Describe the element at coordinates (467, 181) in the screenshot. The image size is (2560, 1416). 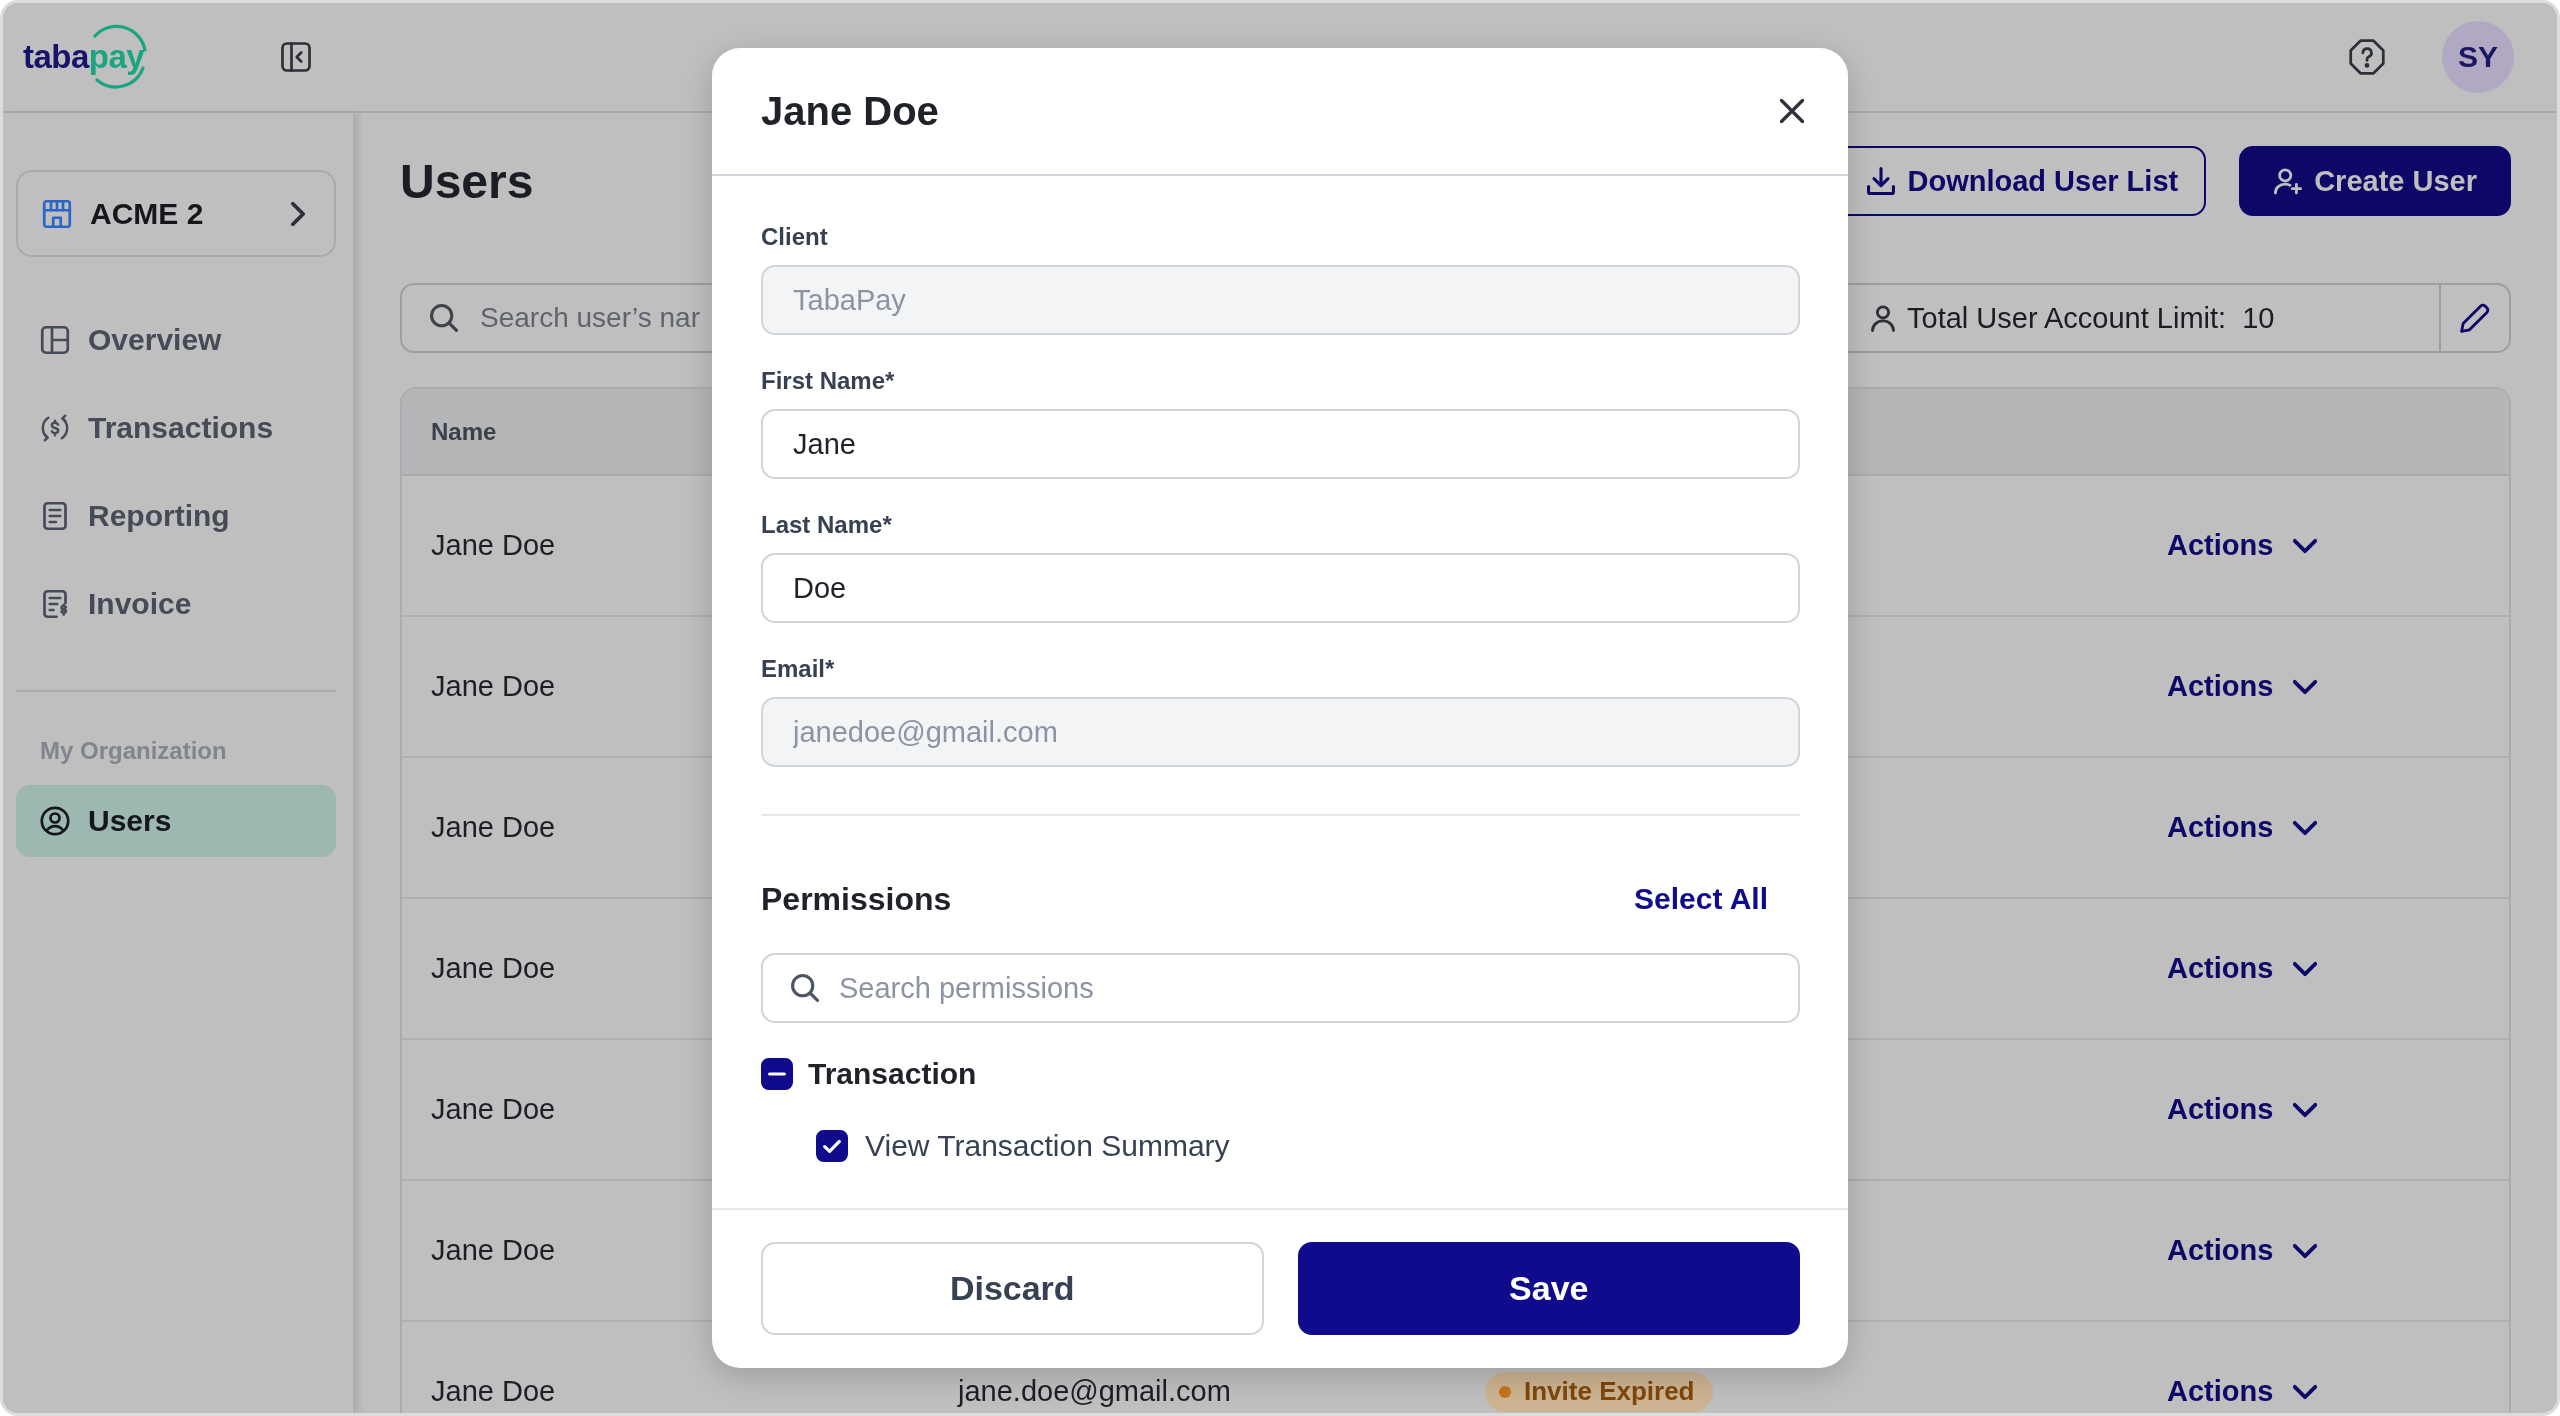
I see `page-title: Users` at that location.